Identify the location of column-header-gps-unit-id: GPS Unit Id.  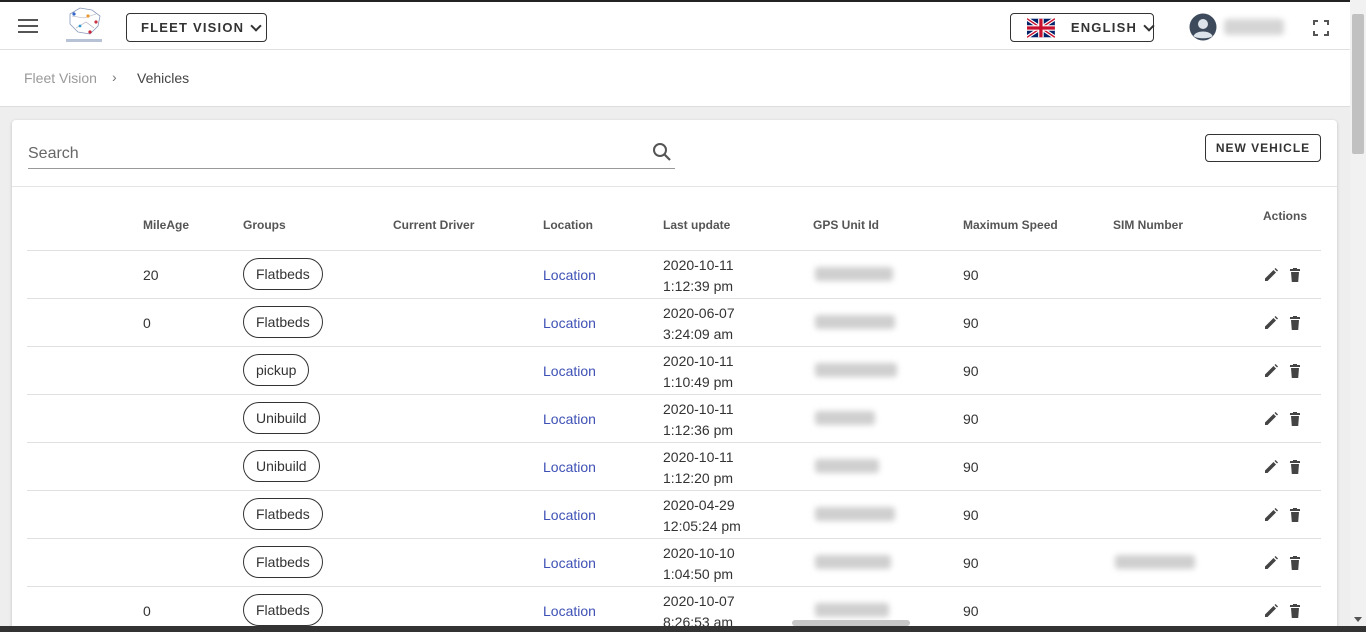
(846, 225).